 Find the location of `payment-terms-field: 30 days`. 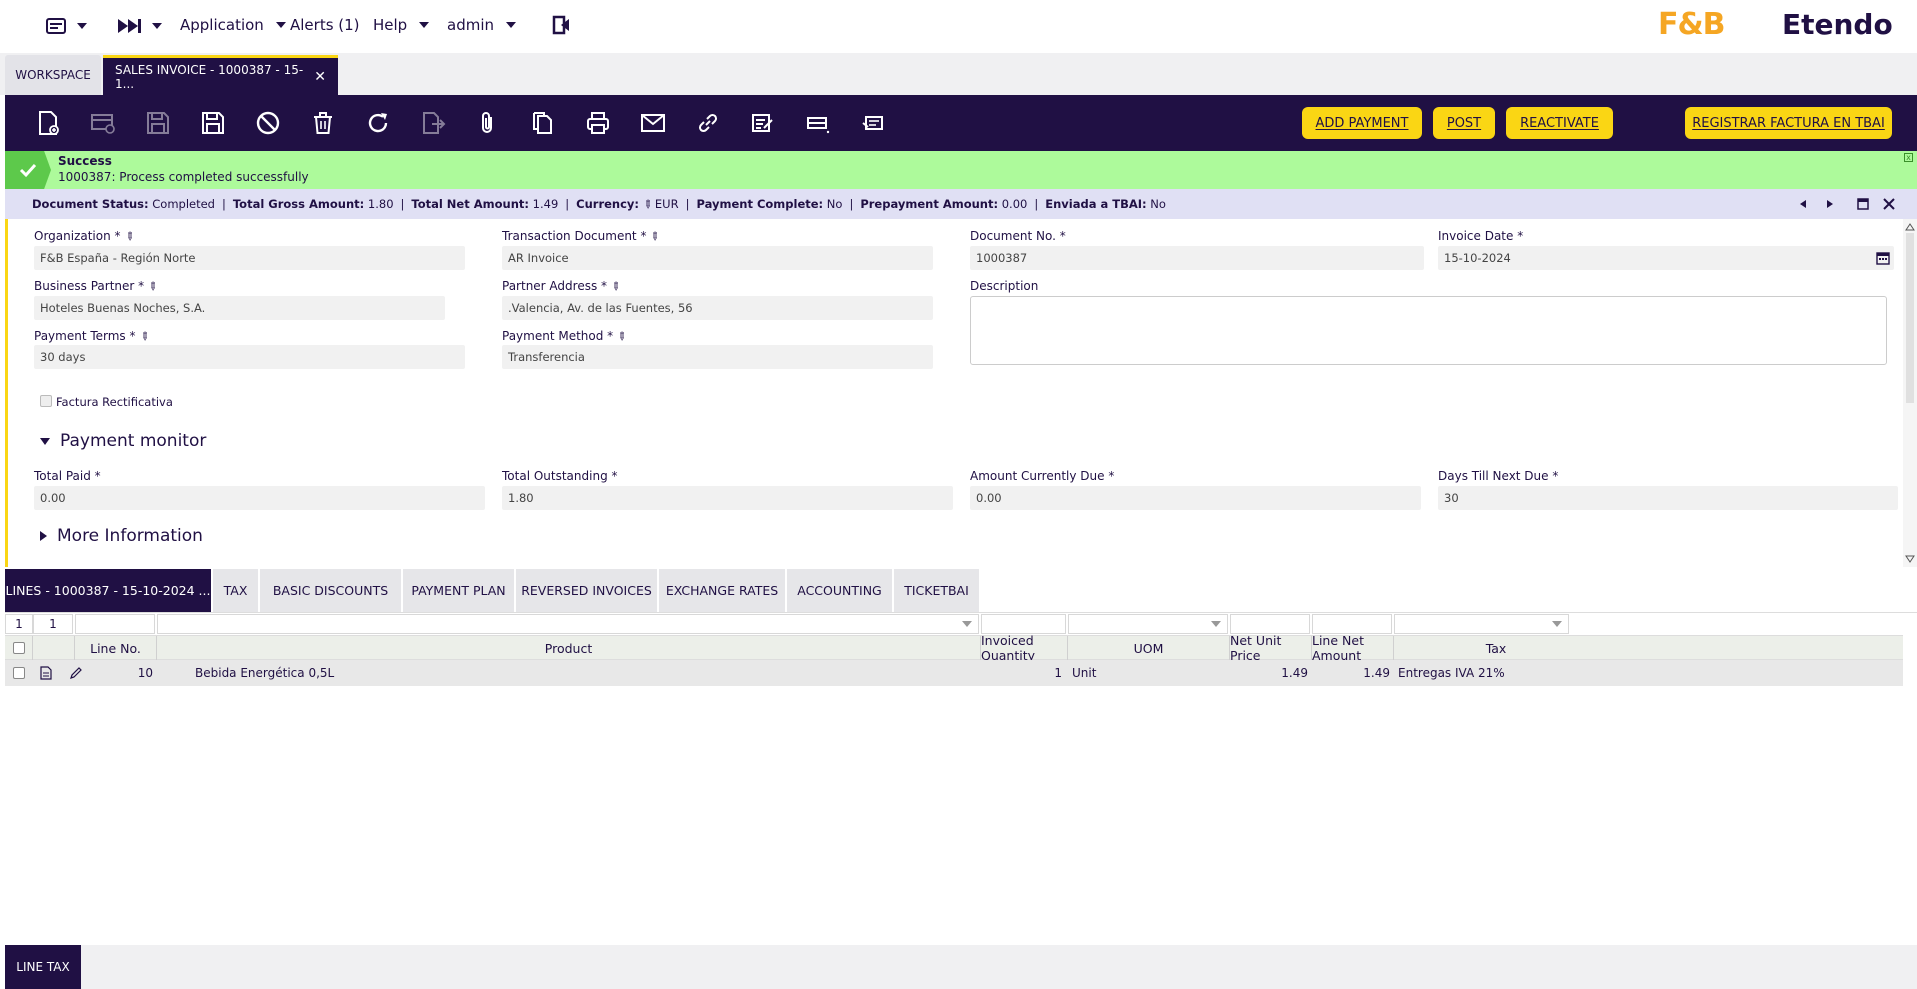

payment-terms-field: 30 days is located at coordinates (249, 357).